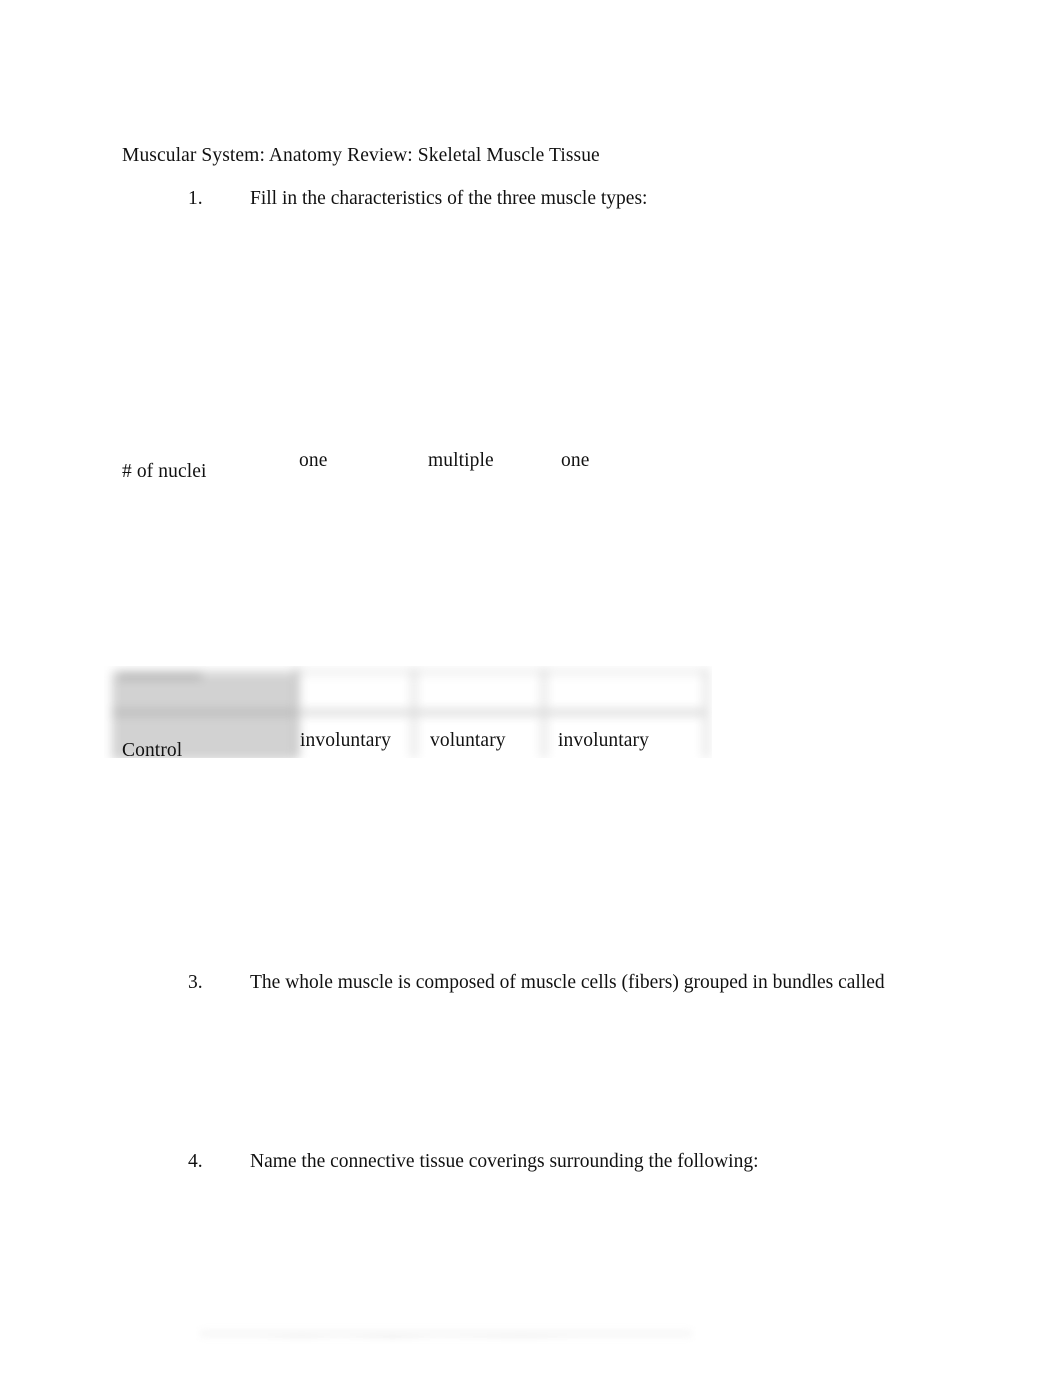  I want to click on table-row-border-shaded, so click(203, 712).